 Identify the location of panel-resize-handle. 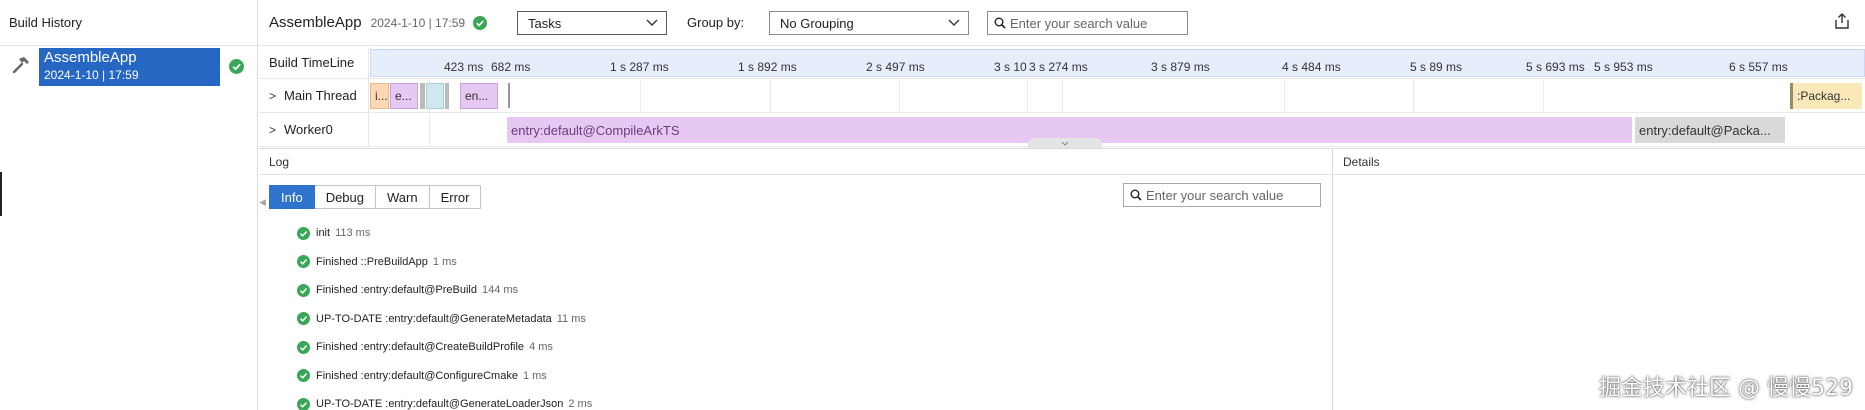
(1065, 143).